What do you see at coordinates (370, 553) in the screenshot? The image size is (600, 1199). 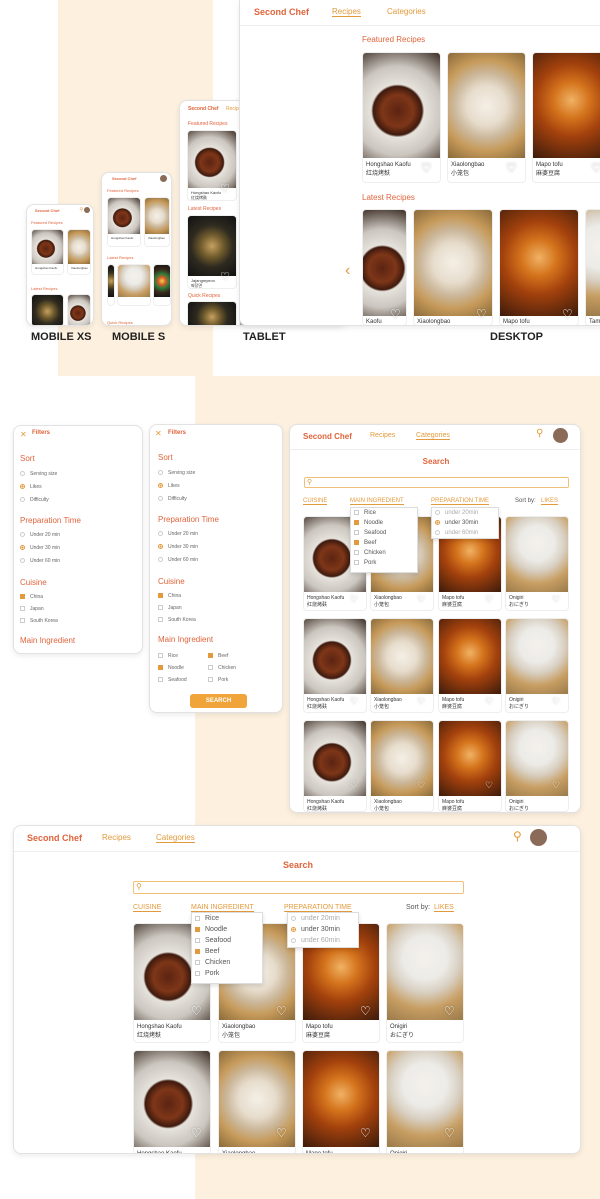 I see `ingredient-option: Chicken` at bounding box center [370, 553].